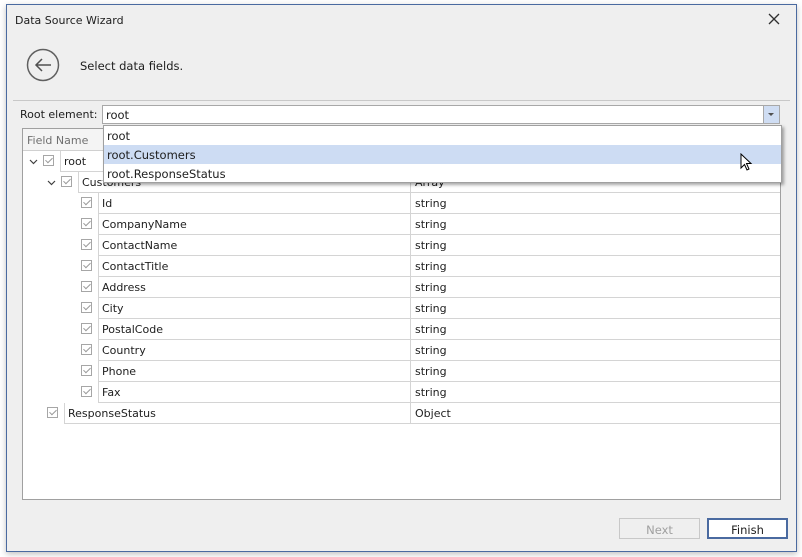 This screenshot has width=802, height=557. I want to click on table-row: City string, so click(401, 308).